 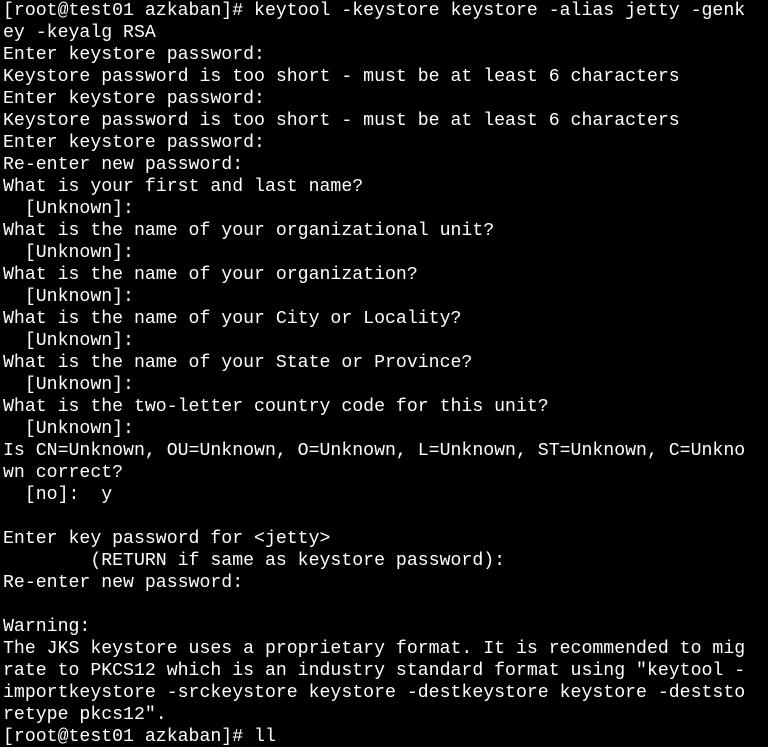 What do you see at coordinates (210, 275) in the screenshot?
I see `terminal-line: What is the name of your organization?` at bounding box center [210, 275].